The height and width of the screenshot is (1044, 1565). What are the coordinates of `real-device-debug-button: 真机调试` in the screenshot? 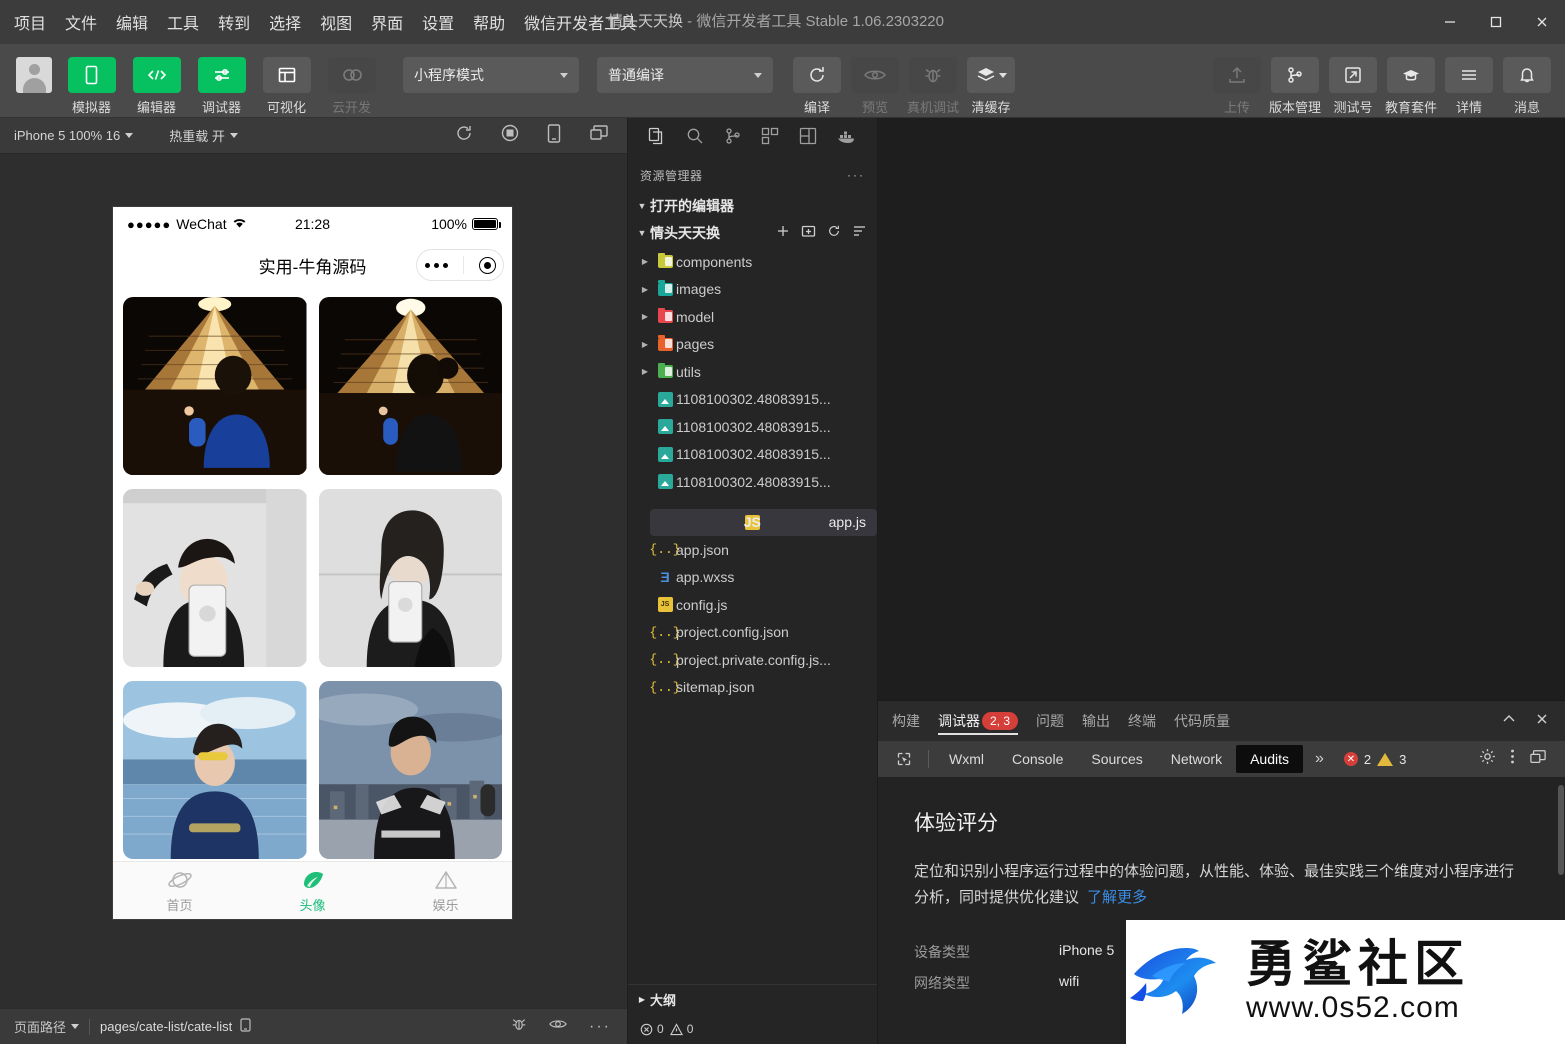 It's located at (933, 86).